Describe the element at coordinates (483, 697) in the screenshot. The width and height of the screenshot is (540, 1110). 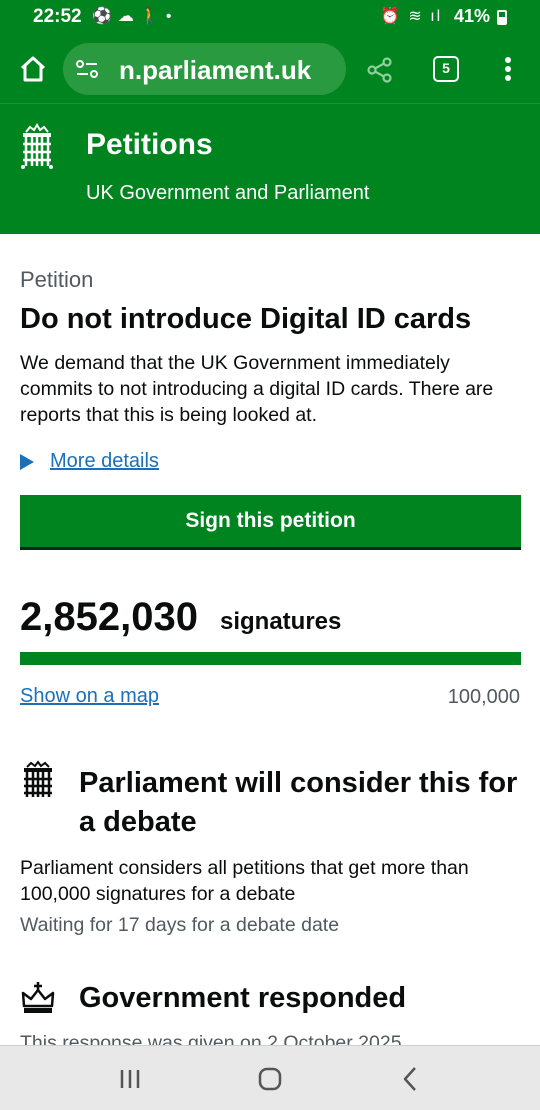
I see `signature-target: 100,000` at that location.